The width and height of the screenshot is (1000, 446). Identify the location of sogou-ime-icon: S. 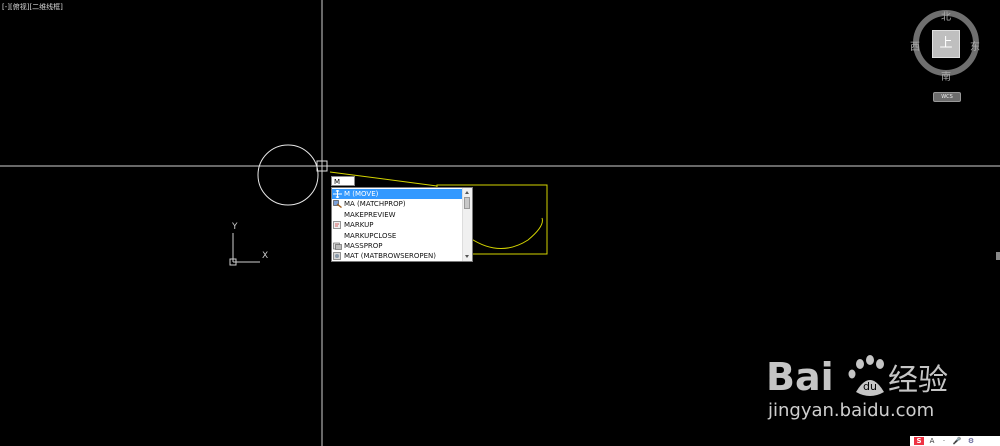
(919, 441).